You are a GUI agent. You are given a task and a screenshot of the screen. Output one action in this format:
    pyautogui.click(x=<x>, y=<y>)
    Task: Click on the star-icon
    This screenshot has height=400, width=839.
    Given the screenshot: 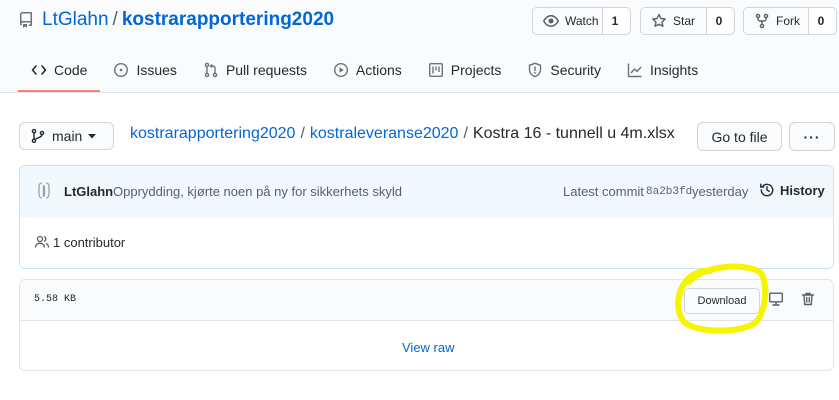 What is the action you would take?
    pyautogui.click(x=659, y=21)
    